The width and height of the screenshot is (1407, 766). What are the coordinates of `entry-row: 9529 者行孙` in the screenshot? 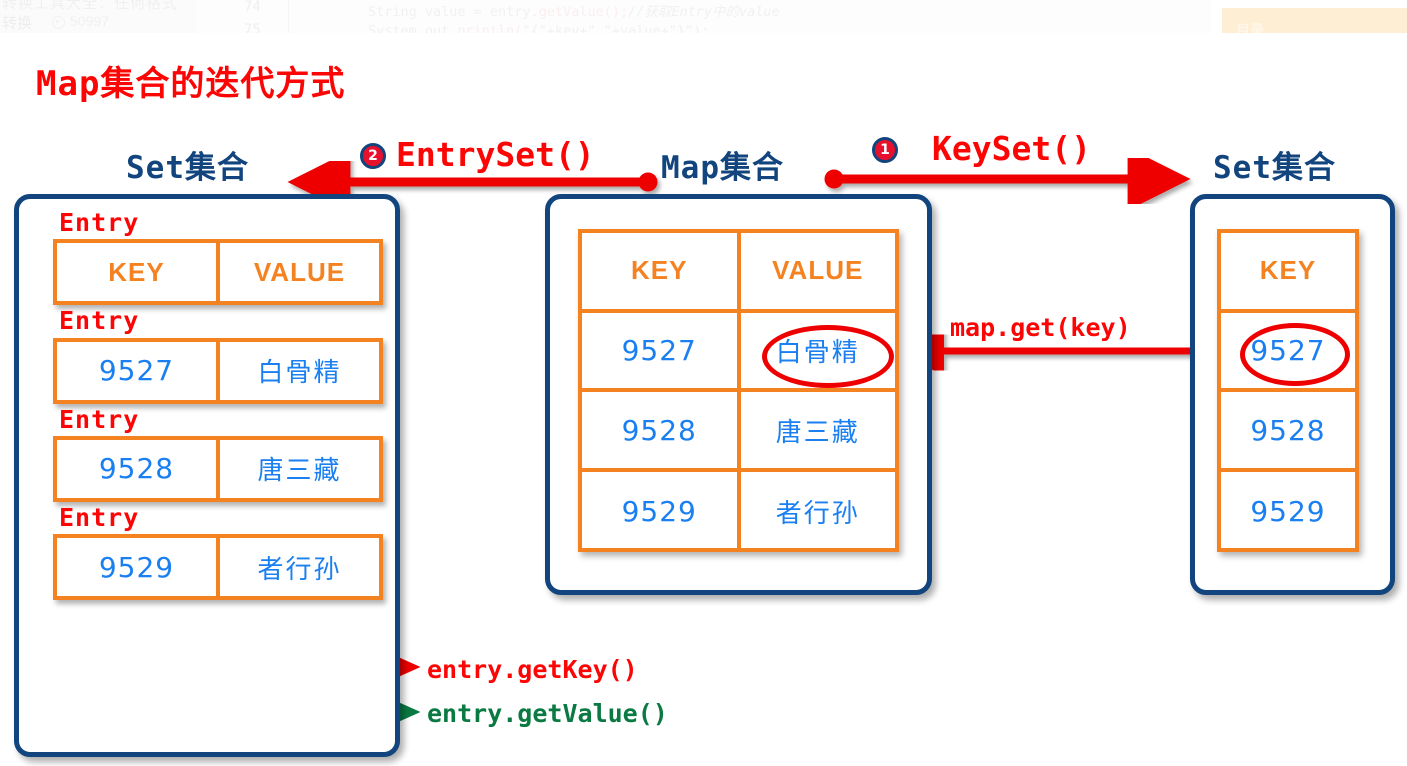 It's located at (218, 567).